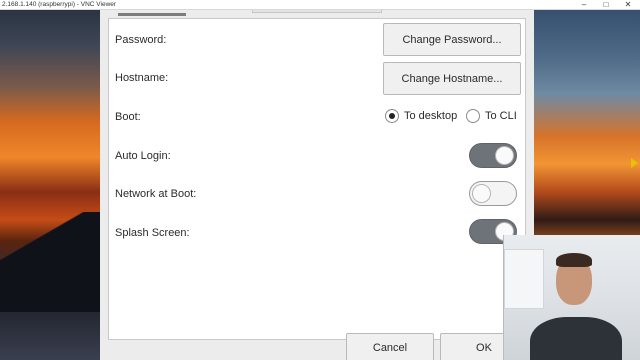 This screenshot has width=640, height=360. Describe the element at coordinates (392, 116) in the screenshot. I see `radio-selected-icon` at that location.